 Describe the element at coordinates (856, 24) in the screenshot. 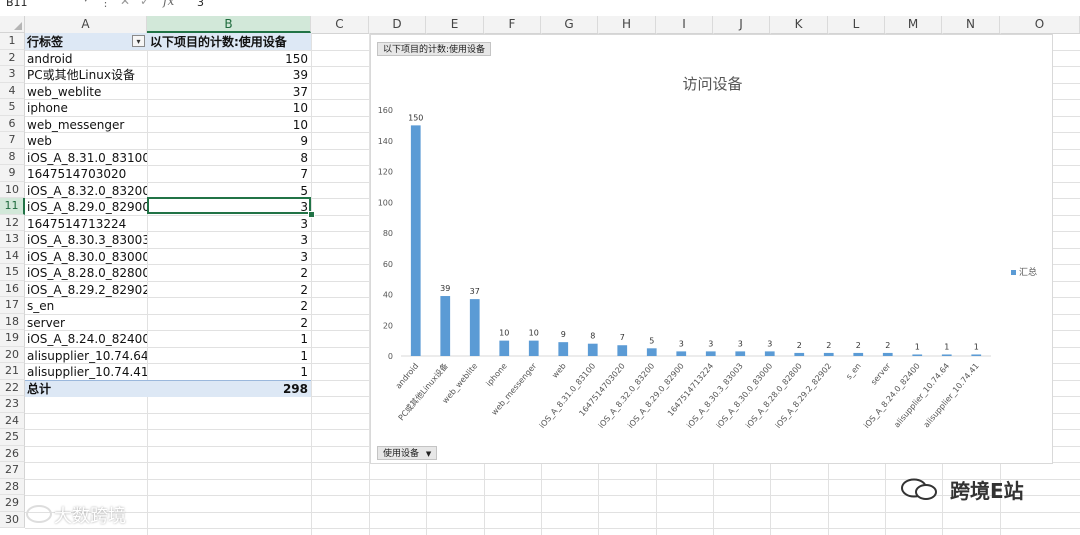

I see `column-header-l: L` at that location.